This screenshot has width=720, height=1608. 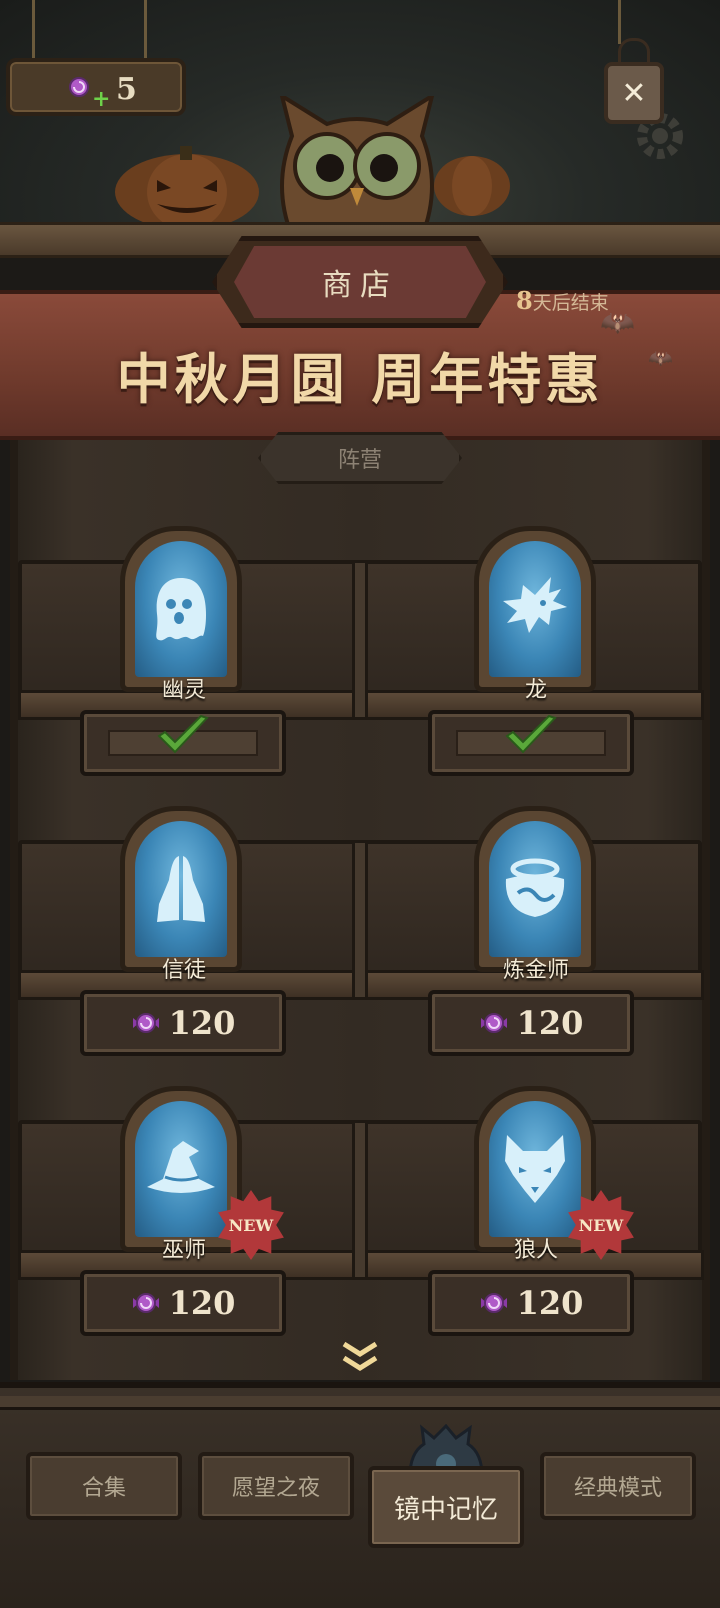 I want to click on shop-item-alchemist, so click(x=535, y=889).